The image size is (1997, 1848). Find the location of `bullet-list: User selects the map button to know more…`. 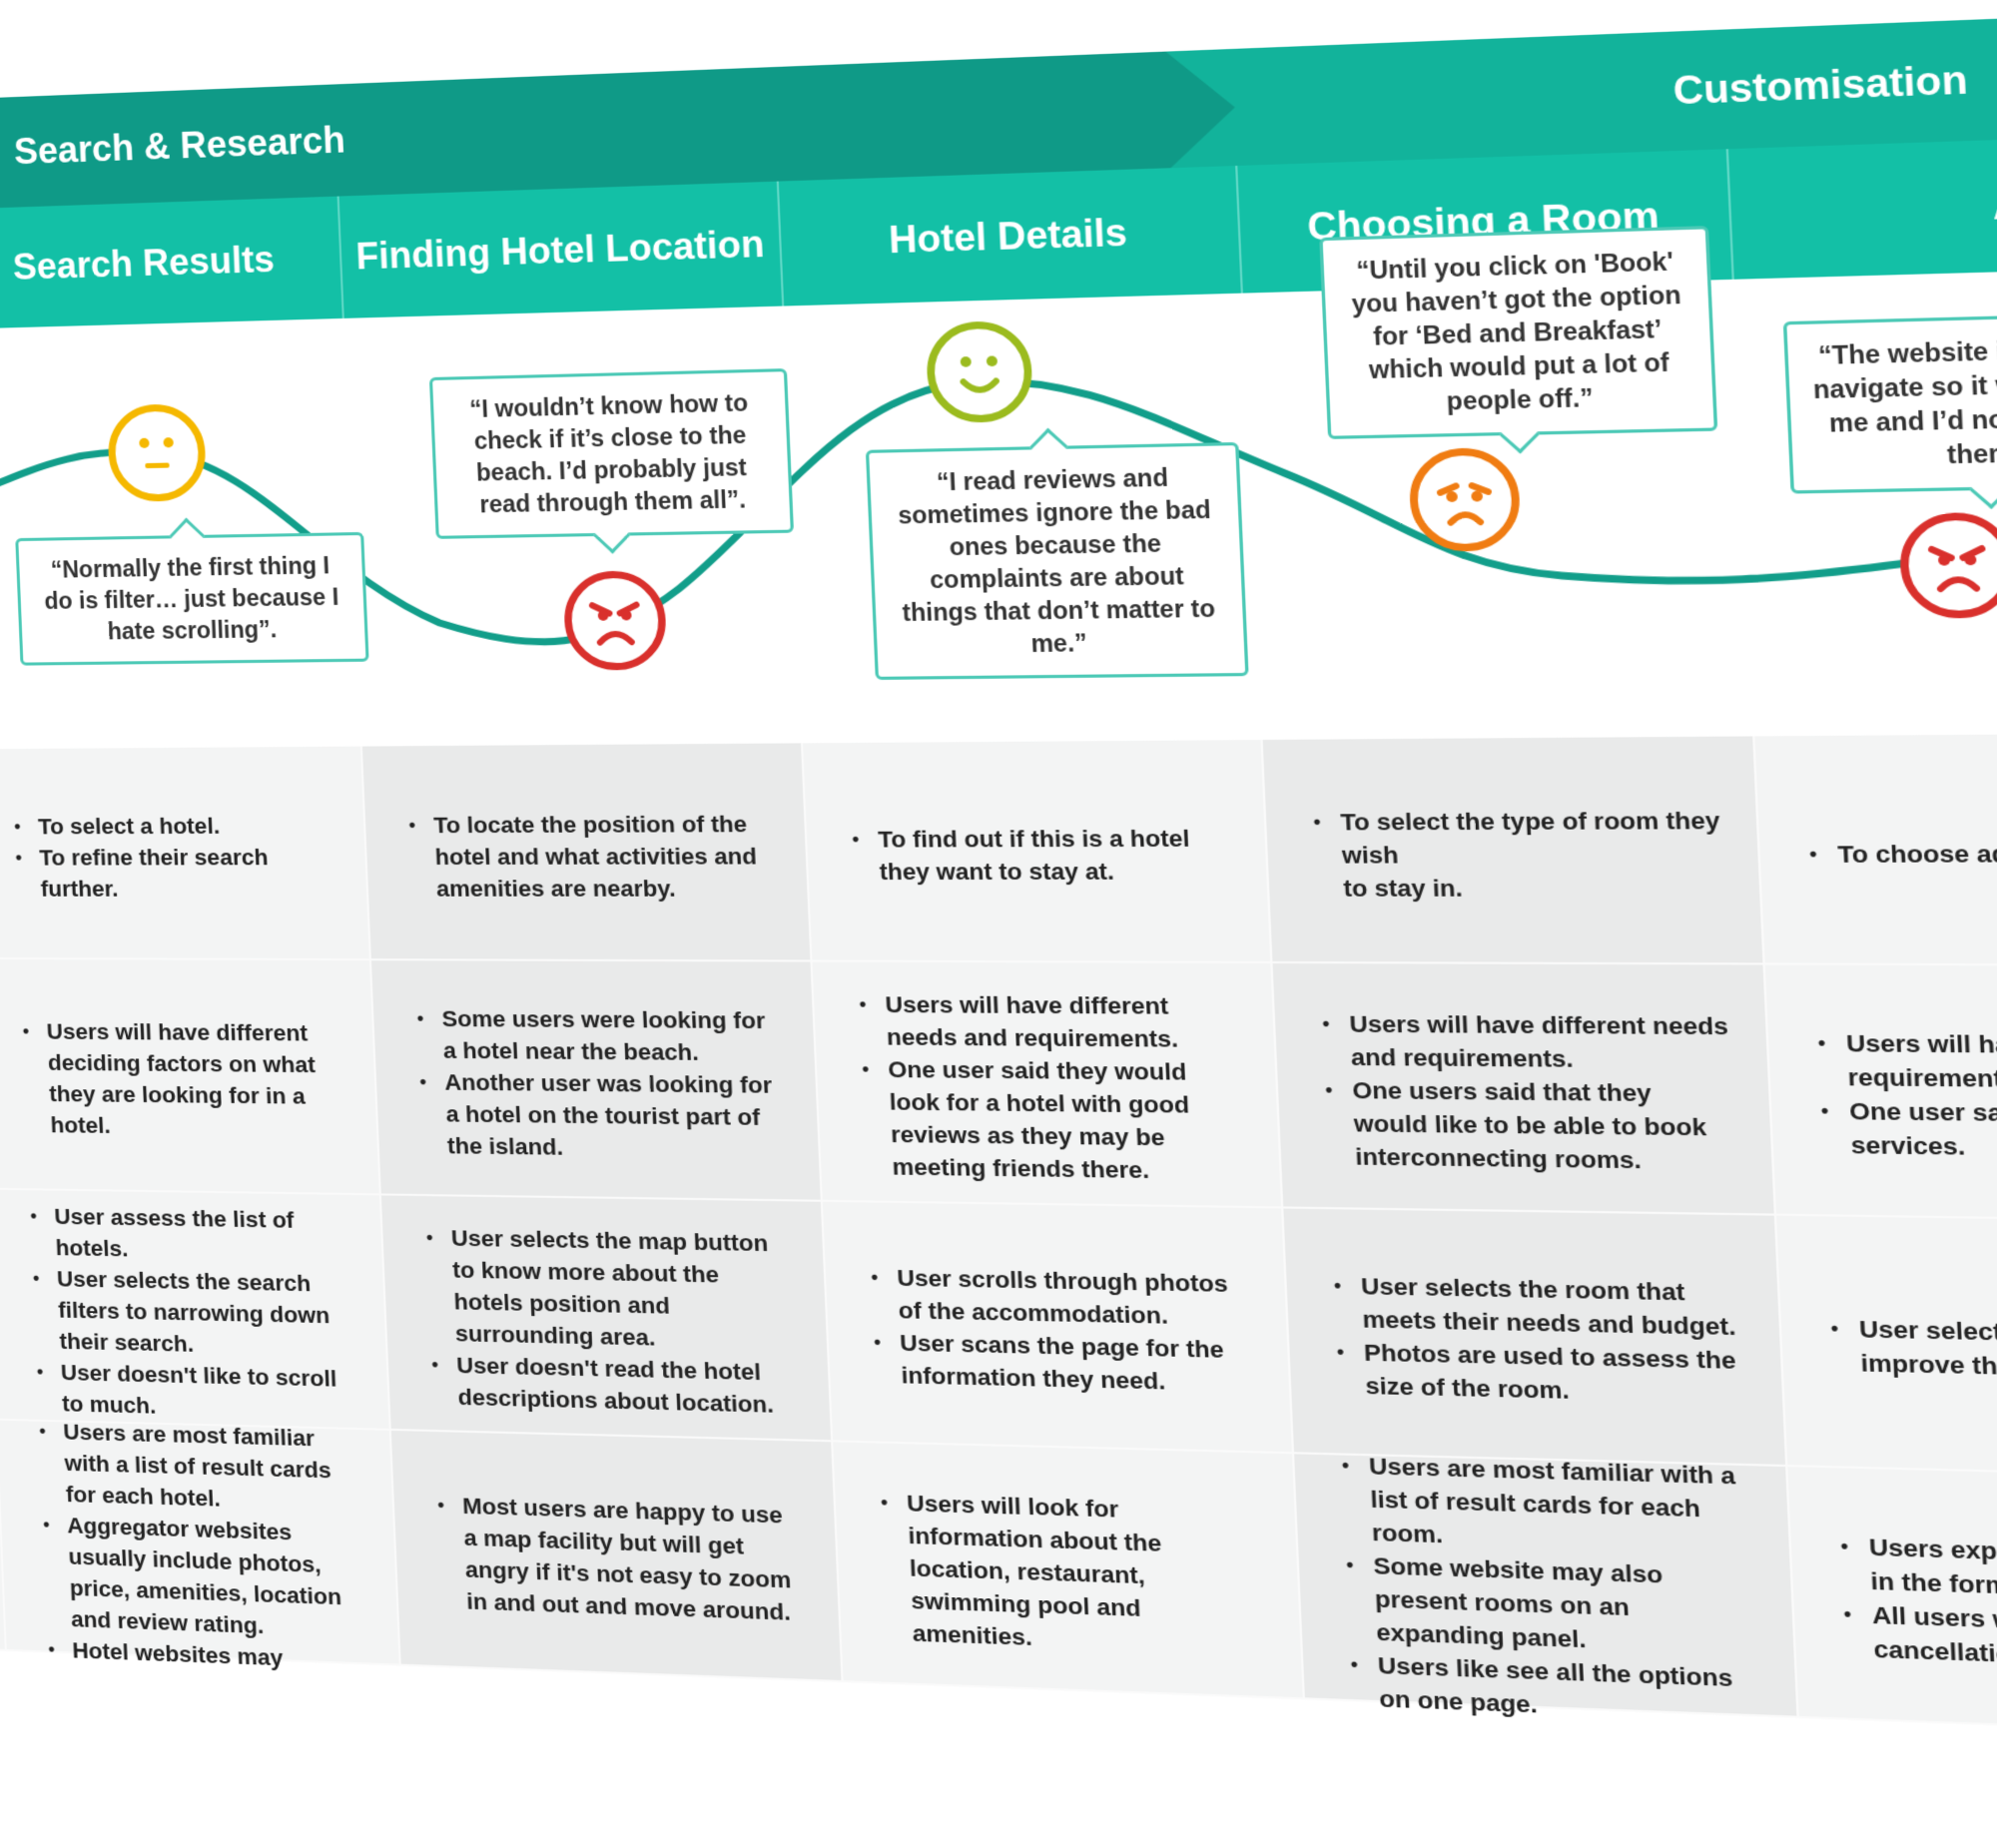

bullet-list: User selects the map button to know more… is located at coordinates (612, 1322).